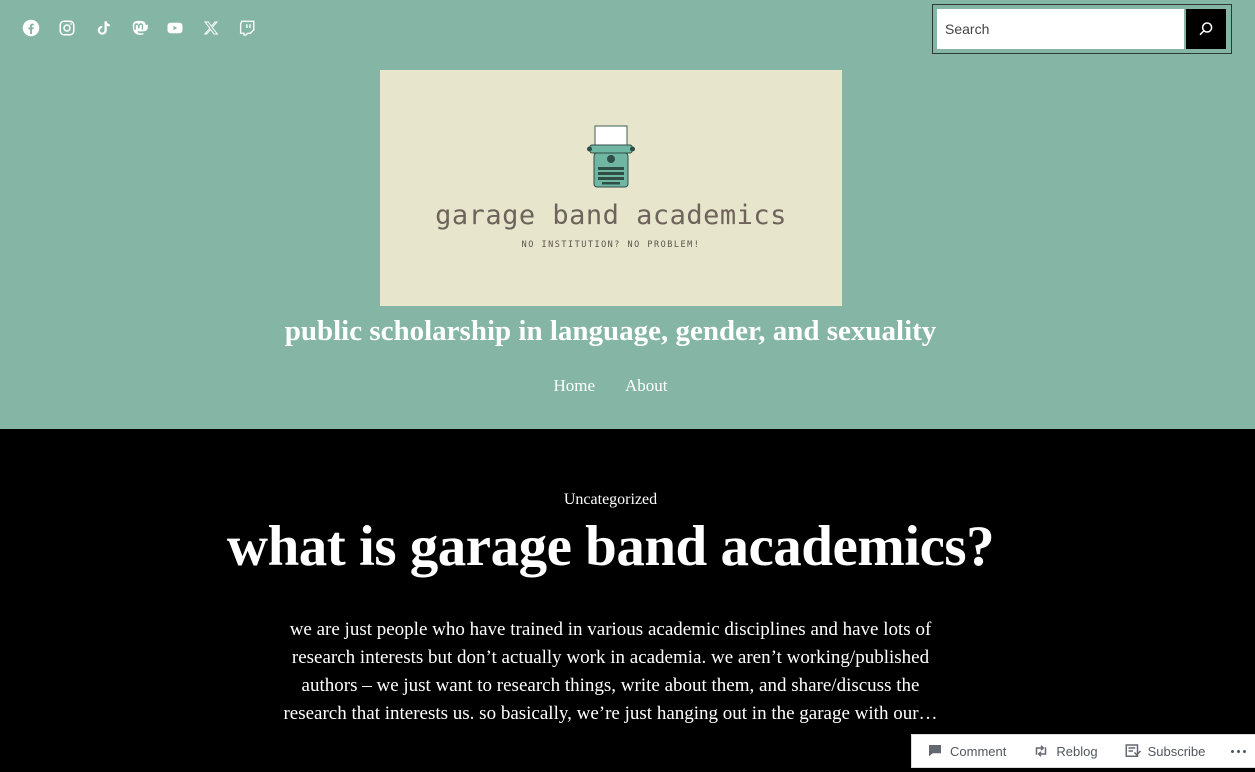  I want to click on twitch-icon, so click(247, 28).